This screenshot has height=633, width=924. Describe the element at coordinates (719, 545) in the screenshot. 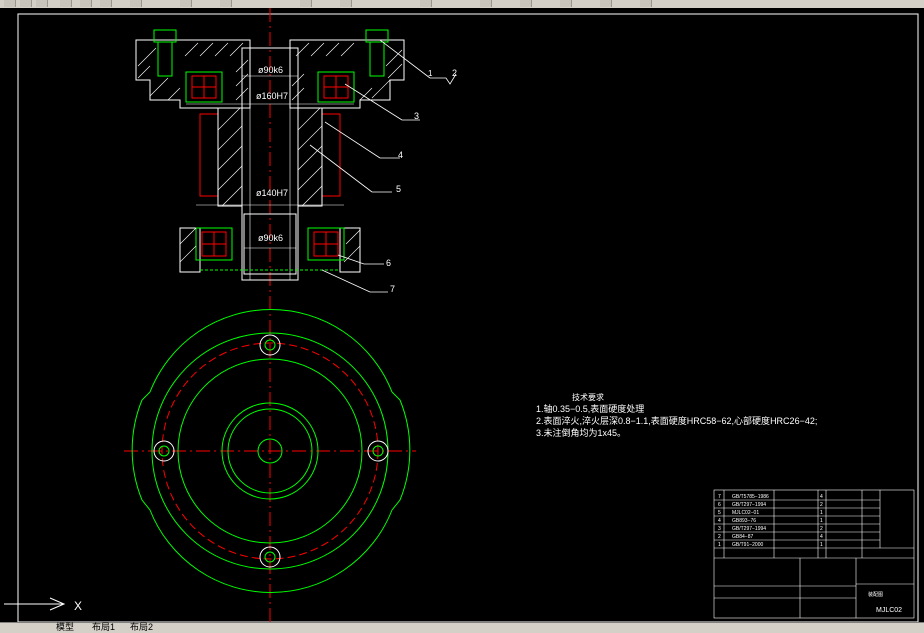

I see `svg-text: 1` at that location.